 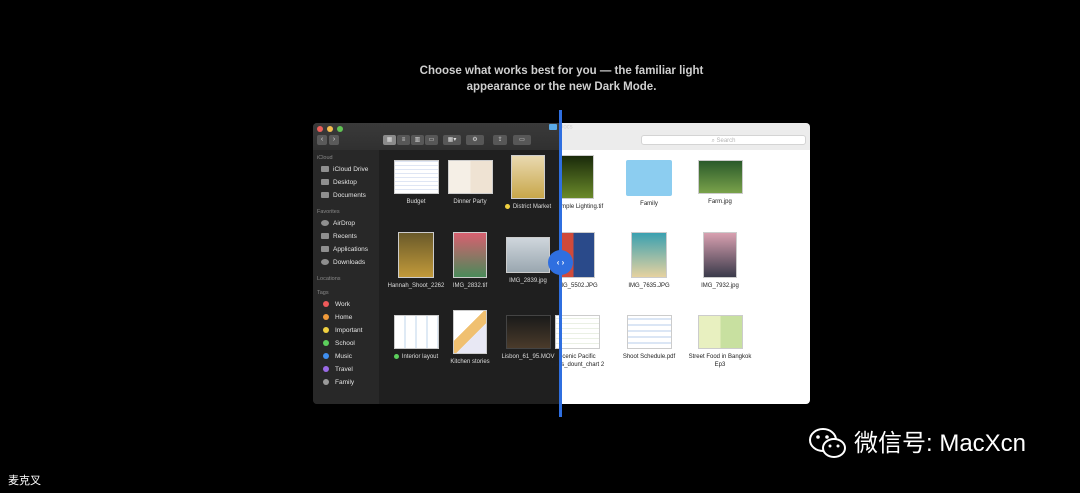 I want to click on back-button: ‹, so click(x=322, y=140).